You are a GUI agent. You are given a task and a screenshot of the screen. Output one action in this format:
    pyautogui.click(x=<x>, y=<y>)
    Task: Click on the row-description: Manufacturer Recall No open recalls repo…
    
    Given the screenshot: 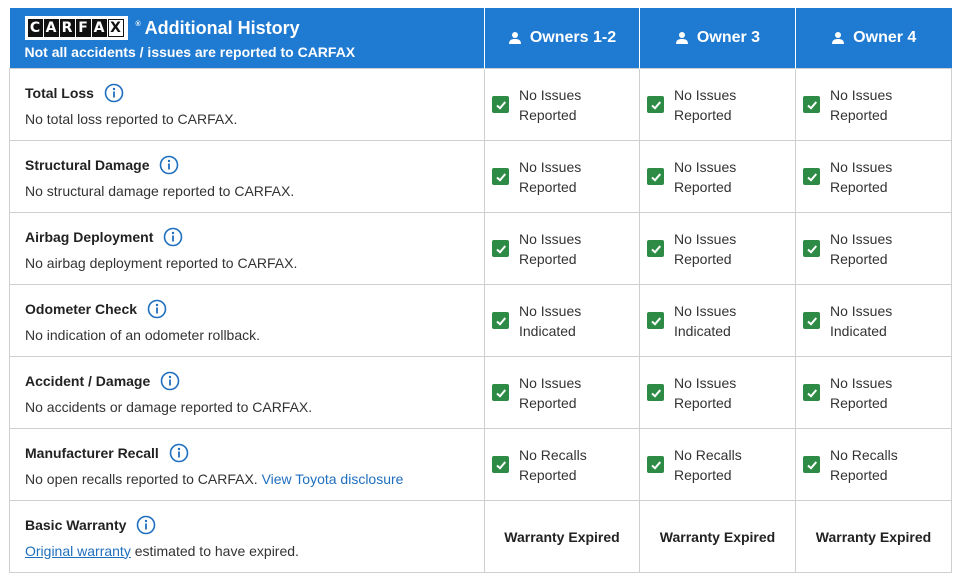 What is the action you would take?
    pyautogui.click(x=247, y=464)
    